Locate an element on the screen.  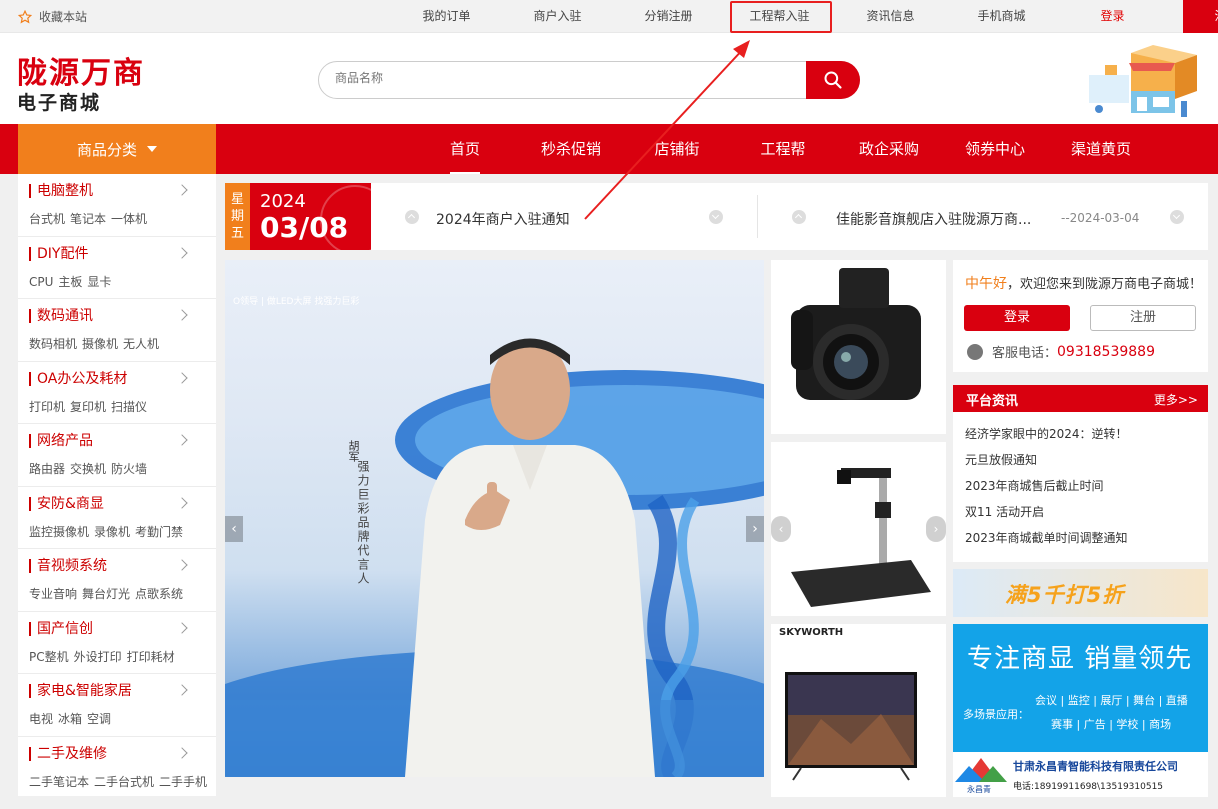
category-domestic-it: 国产信创 PC整机 外设打印 打印耗材 is located at coordinates (117, 643).